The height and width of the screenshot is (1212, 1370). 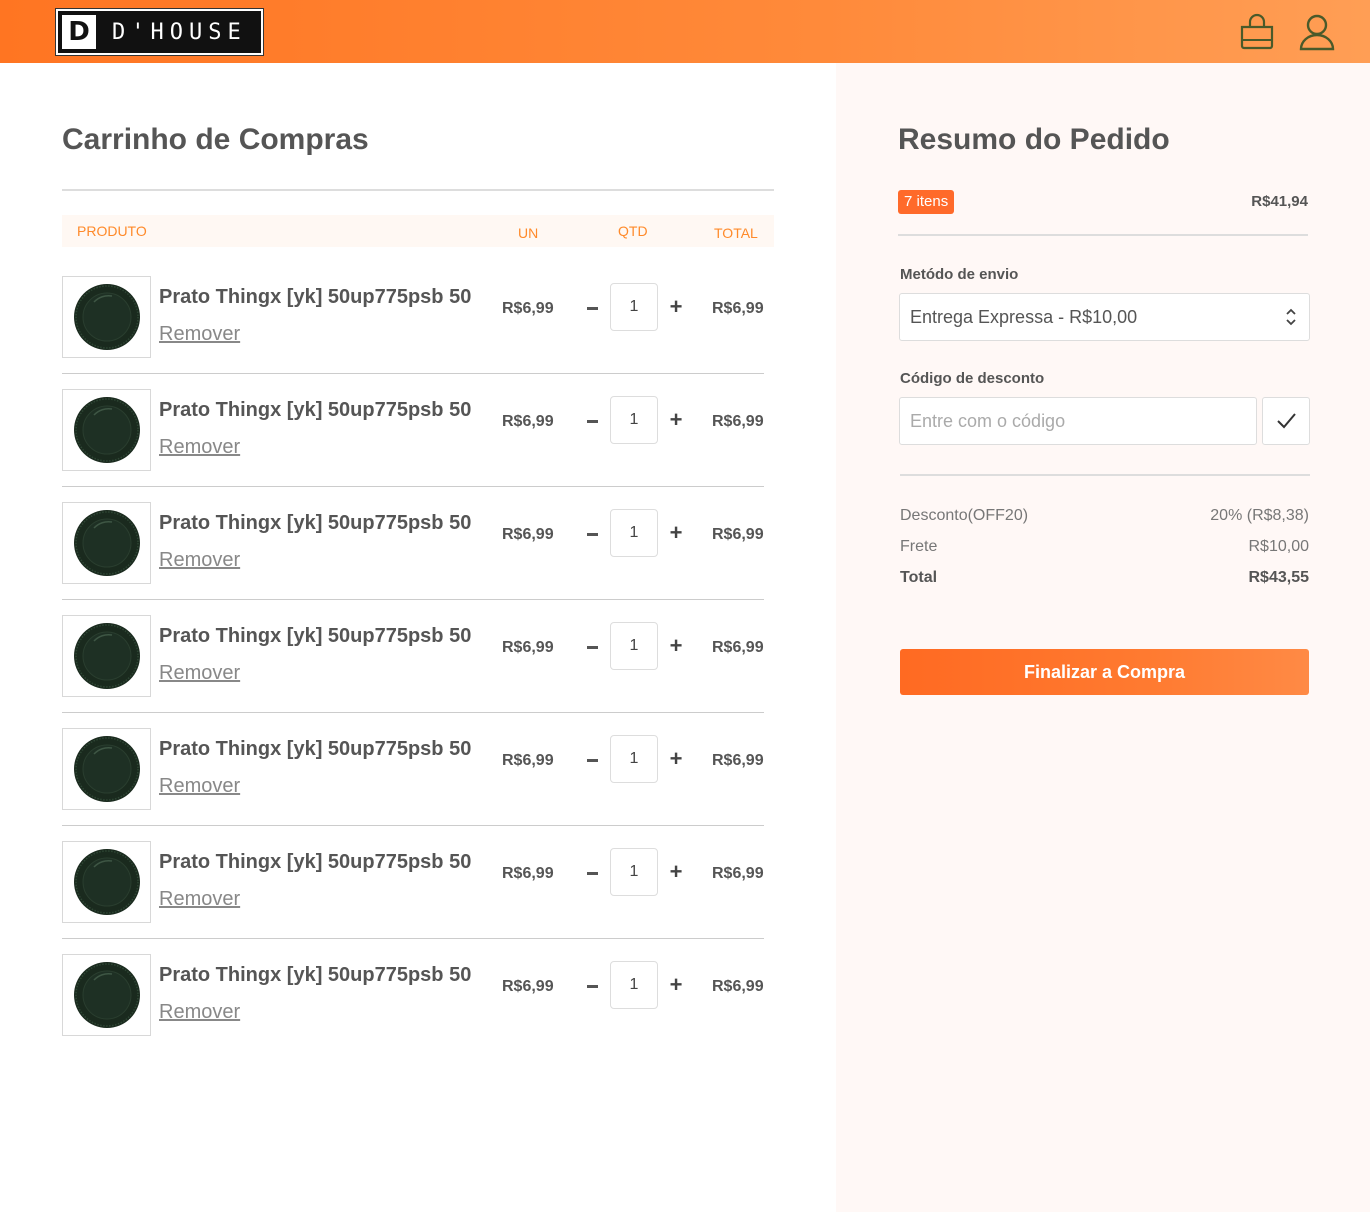 What do you see at coordinates (215, 139) in the screenshot?
I see `page-title: Carrinho de Compras` at bounding box center [215, 139].